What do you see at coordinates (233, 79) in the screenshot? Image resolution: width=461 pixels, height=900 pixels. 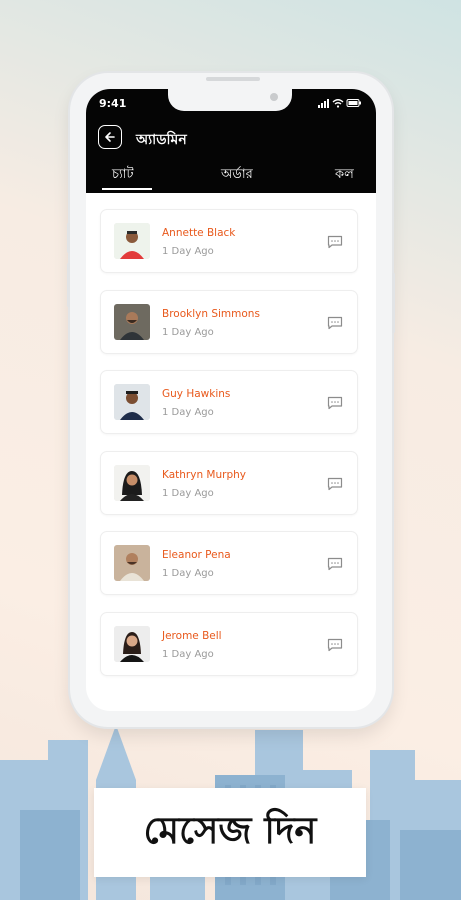 I see `phone-speaker` at bounding box center [233, 79].